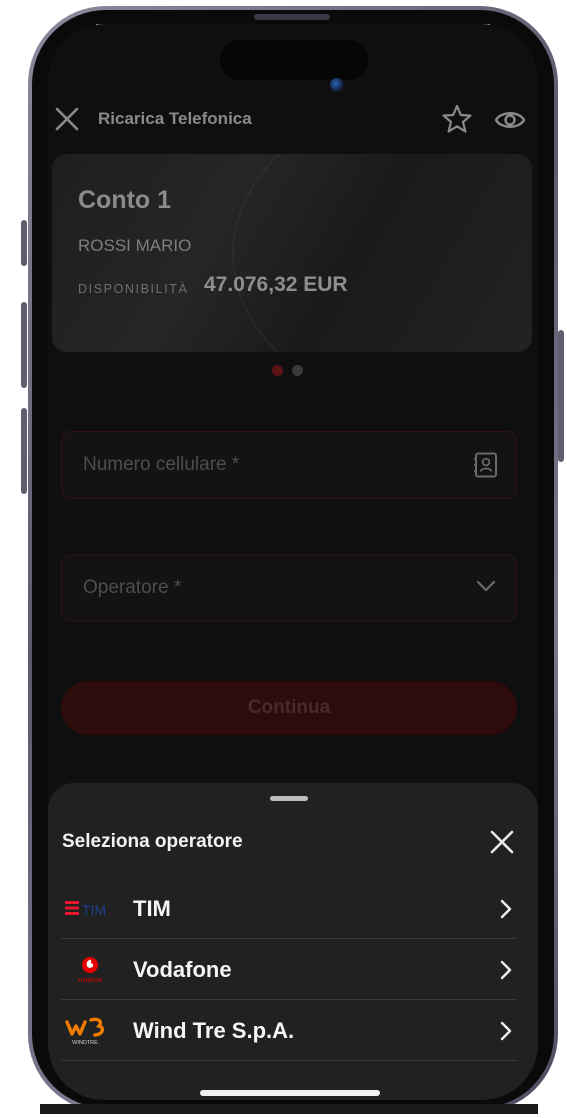 The image size is (567, 1118). Describe the element at coordinates (290, 1093) in the screenshot. I see `home-indicator` at that location.